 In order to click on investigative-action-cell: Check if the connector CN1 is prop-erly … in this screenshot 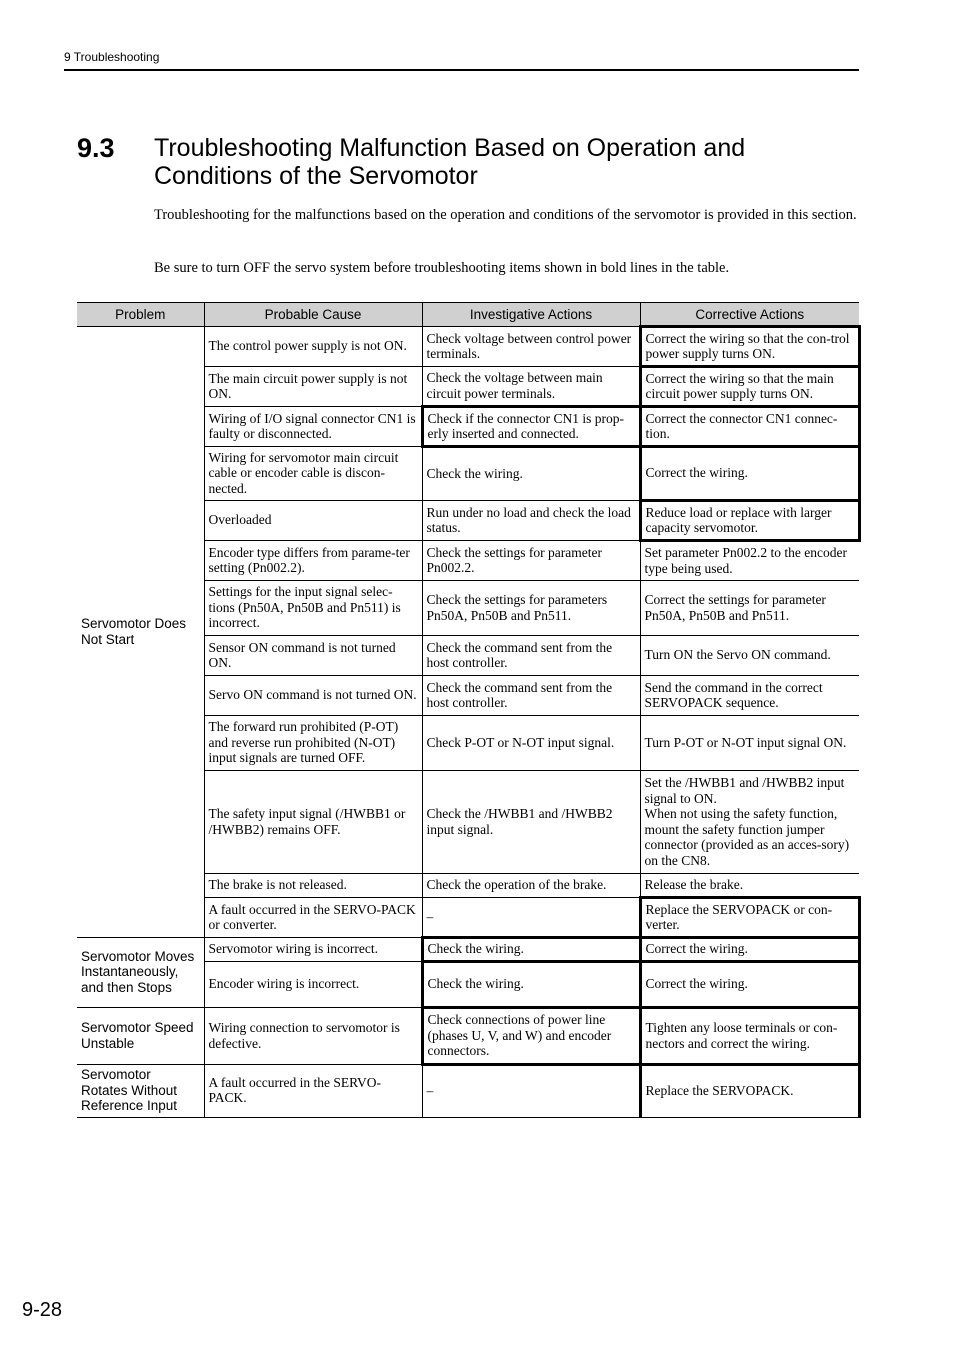, I will do `click(531, 426)`.